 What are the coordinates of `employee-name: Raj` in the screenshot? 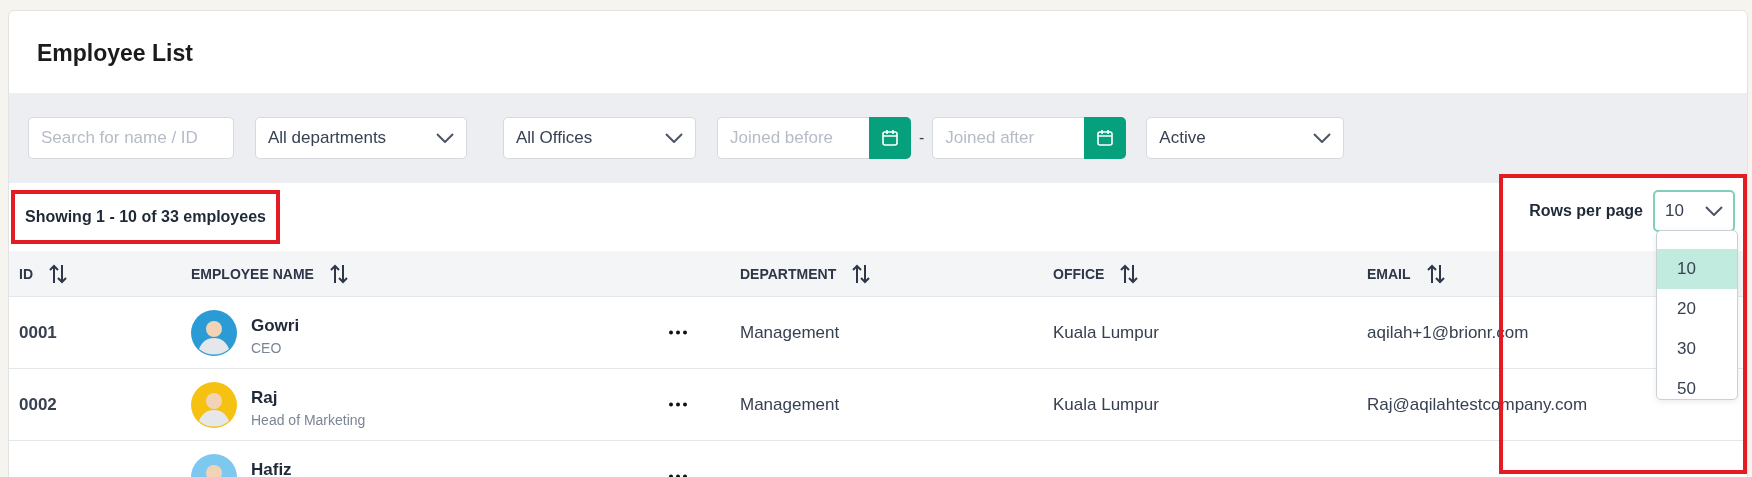 It's located at (265, 397).